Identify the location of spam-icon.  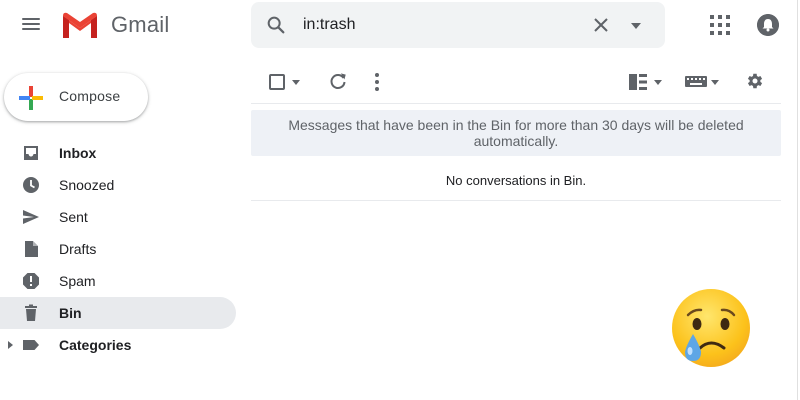
(31, 281).